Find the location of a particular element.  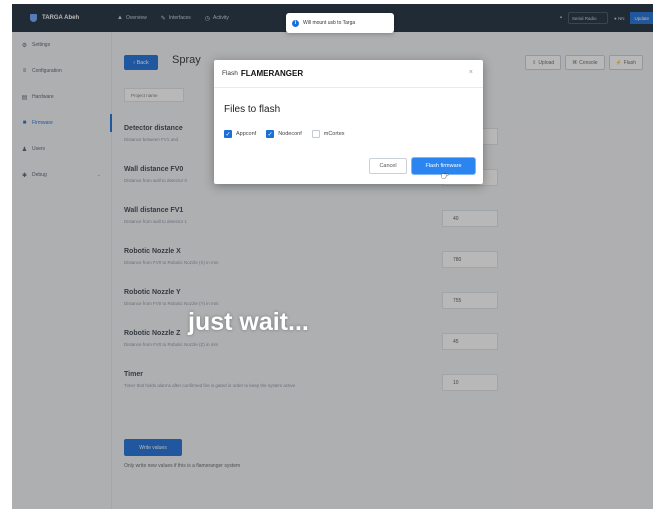

toast-message: Will mount usb to Targa is located at coordinates (329, 23).